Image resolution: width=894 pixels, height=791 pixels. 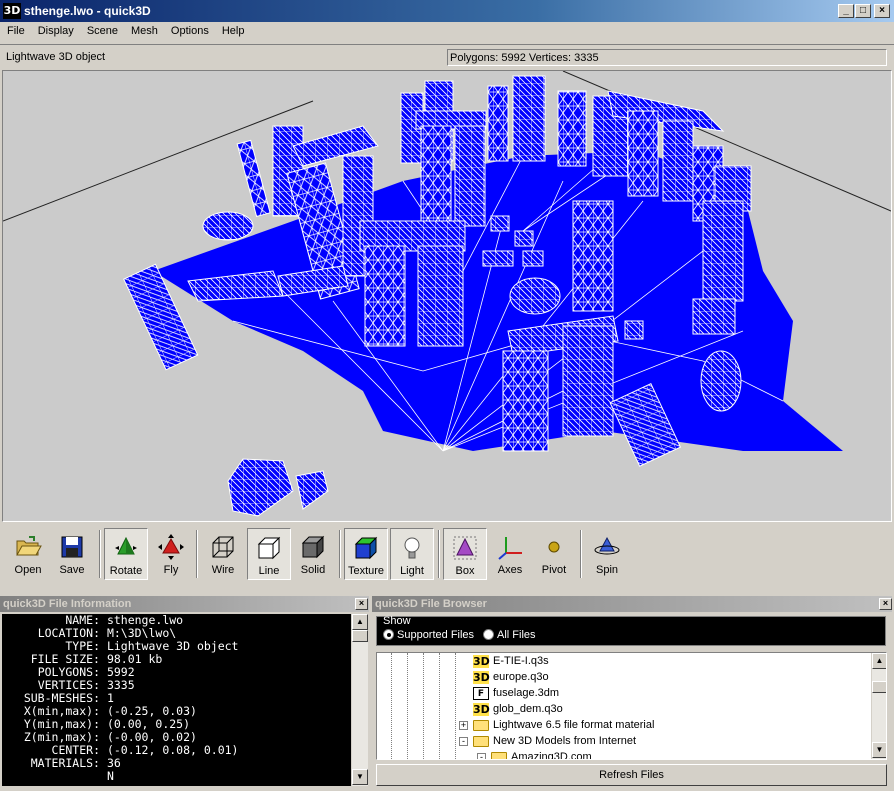 I want to click on tree-item-new-3d-models: - New 3D Models from Internet, so click(x=624, y=741).